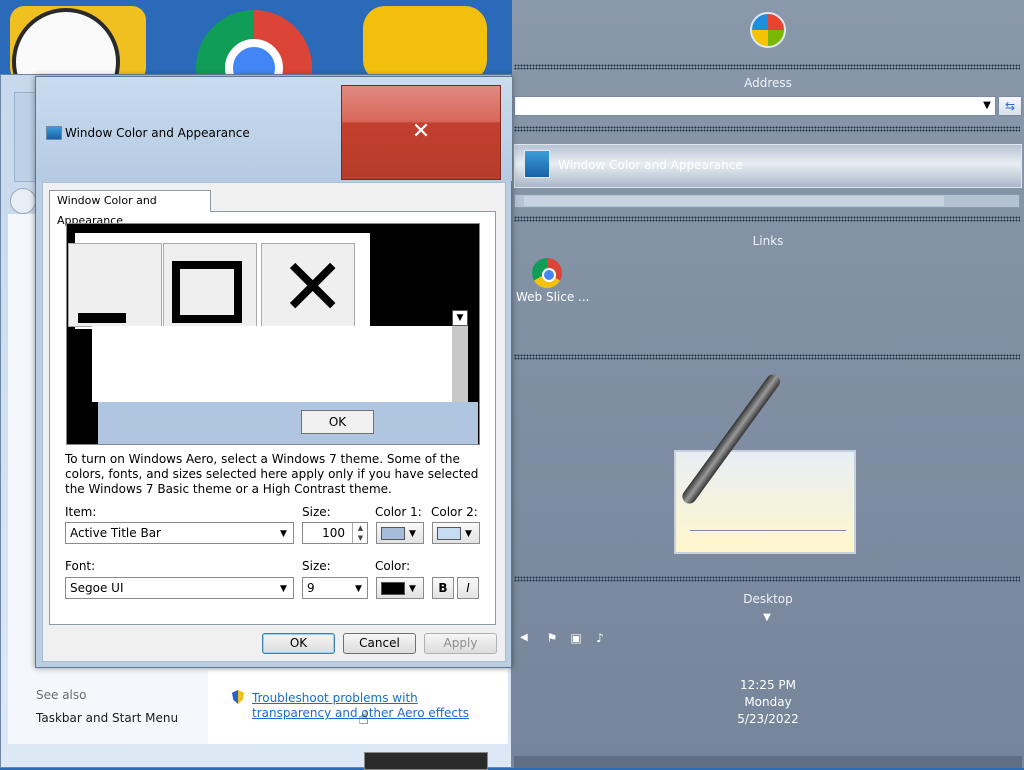 Image resolution: width=1024 pixels, height=770 pixels. What do you see at coordinates (316, 566) in the screenshot?
I see `font-size-label: Size:` at bounding box center [316, 566].